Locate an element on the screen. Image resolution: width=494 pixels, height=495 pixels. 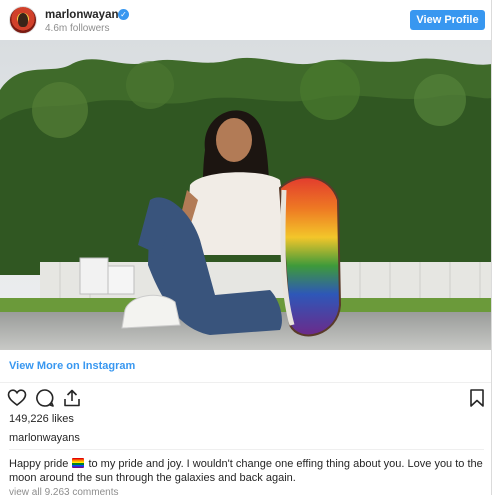
view-profile-button: View Profile is located at coordinates (447, 20).